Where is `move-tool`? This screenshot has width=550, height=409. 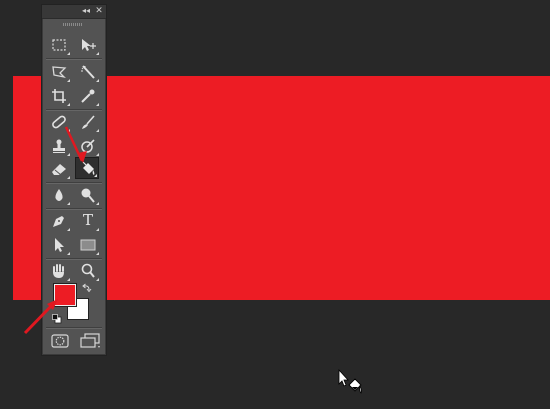
move-tool is located at coordinates (88, 45).